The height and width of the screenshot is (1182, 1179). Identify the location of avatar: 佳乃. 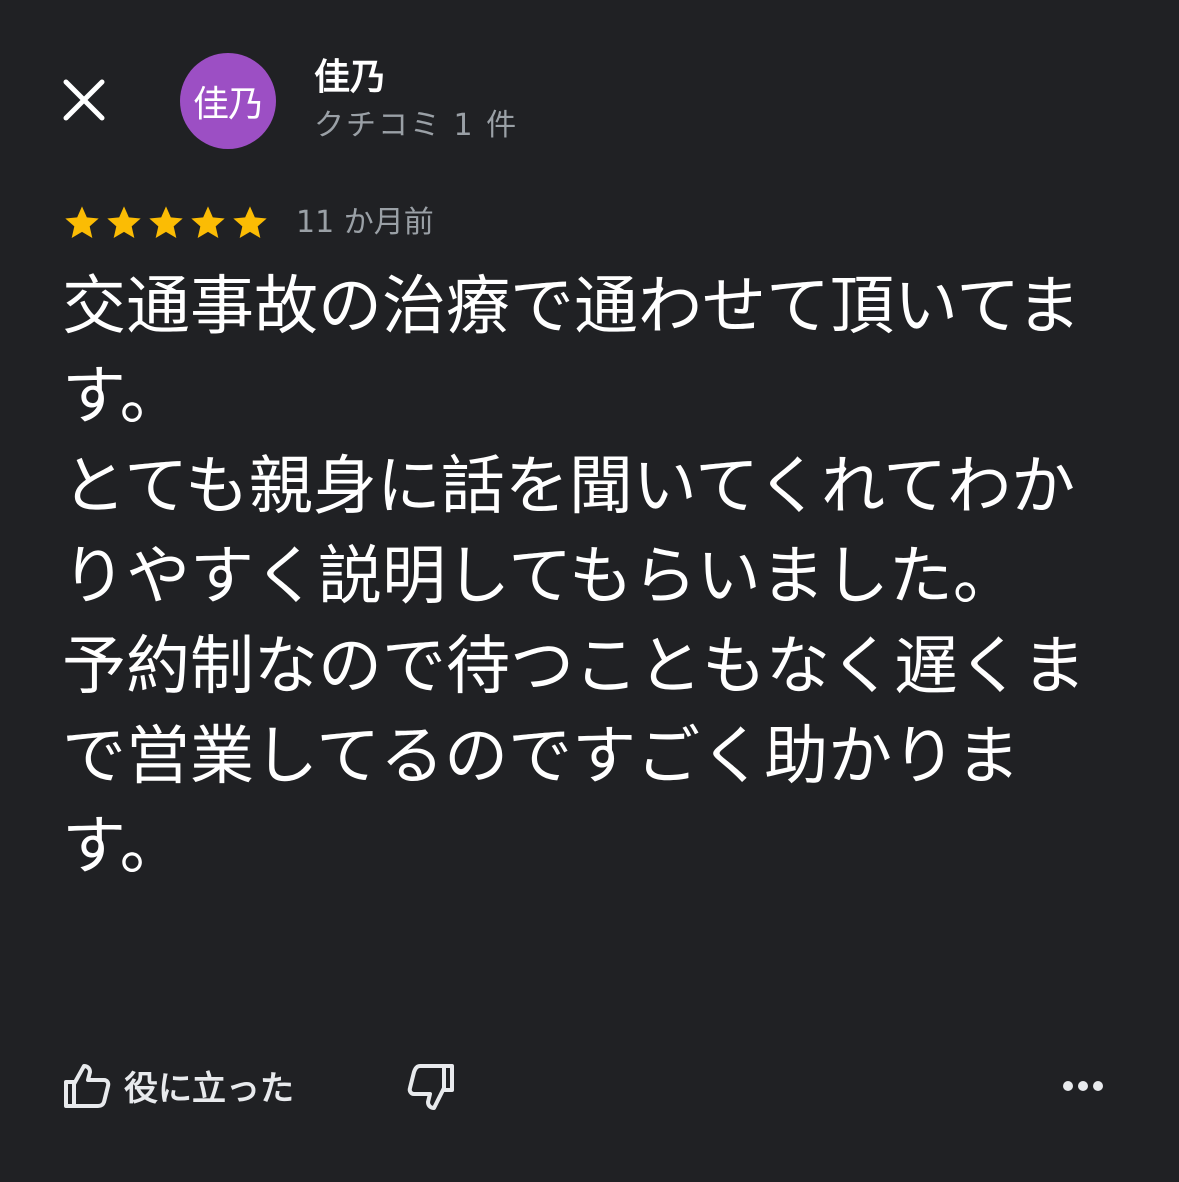
(228, 101).